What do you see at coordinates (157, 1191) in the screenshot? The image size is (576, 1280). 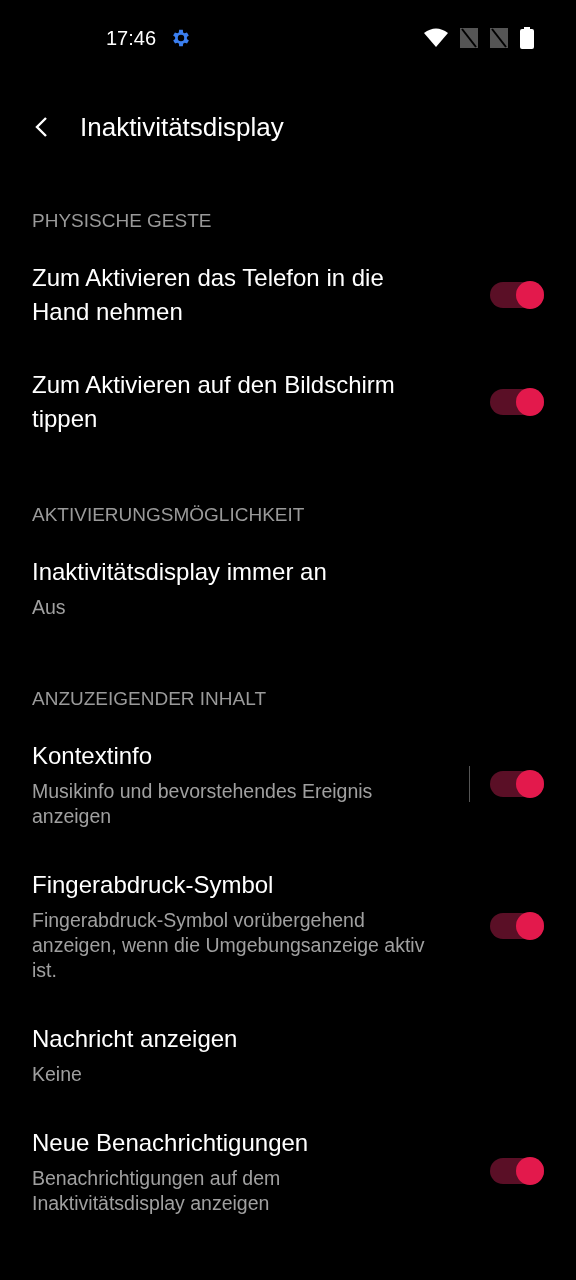 I see `setting-summary: Benachrichtigungen auf dem Inaktivitätsdisplay anzeigen` at bounding box center [157, 1191].